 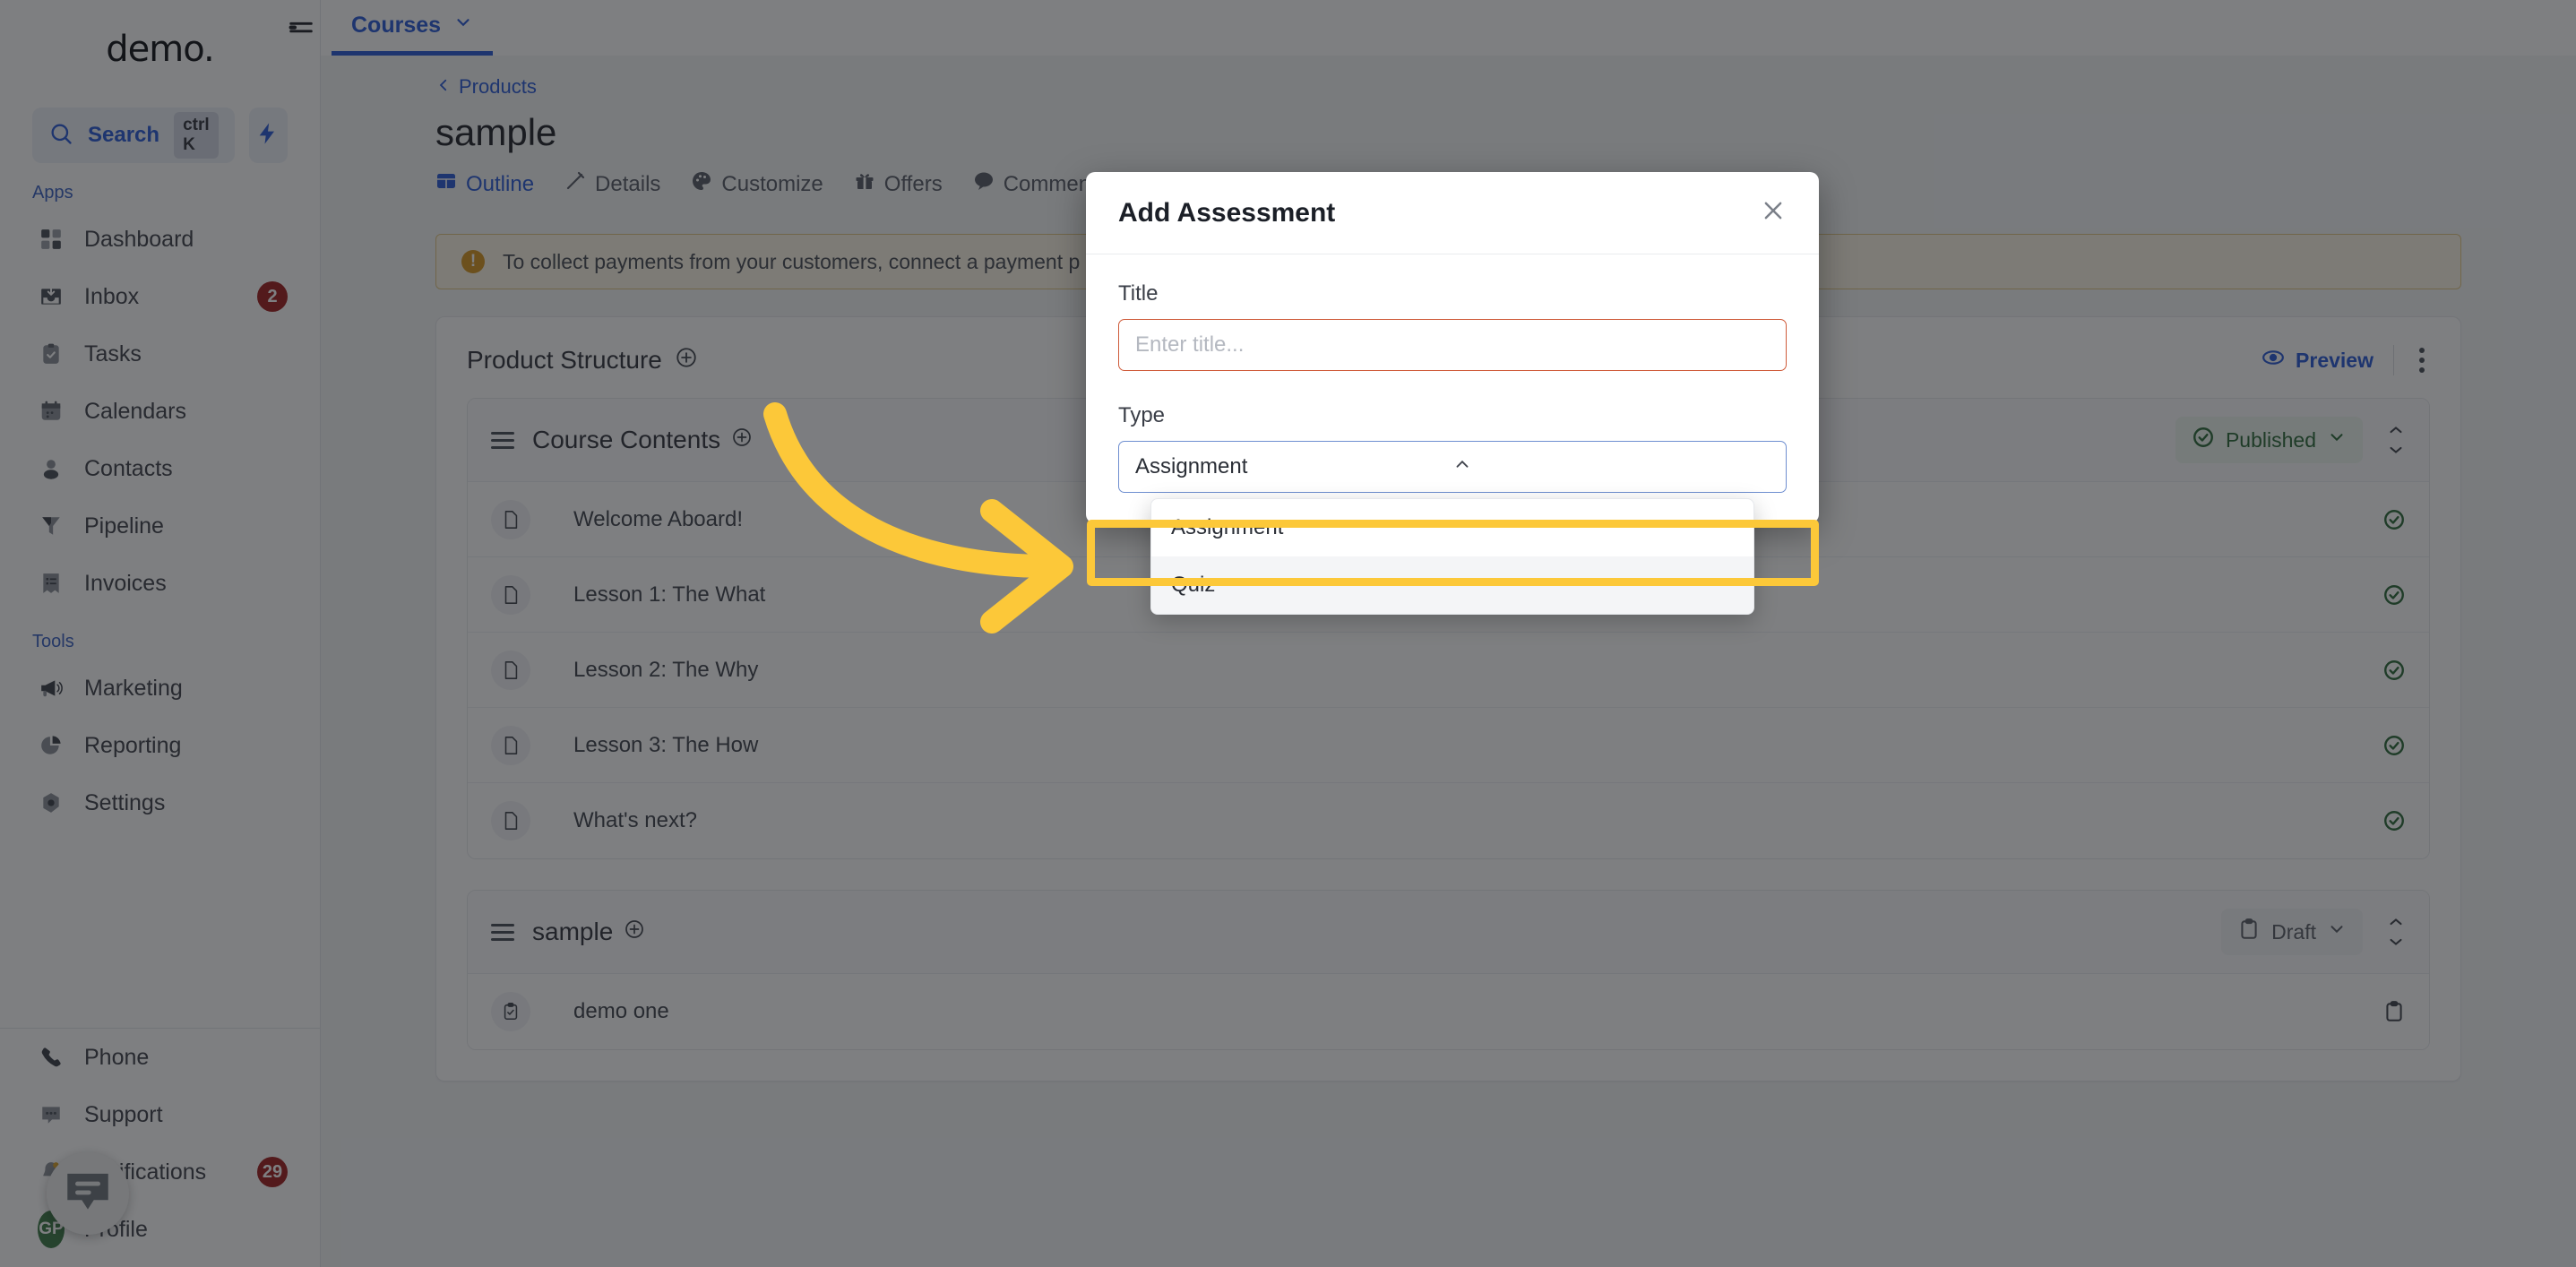 I want to click on modal-title: Add Assessment, so click(x=1227, y=212).